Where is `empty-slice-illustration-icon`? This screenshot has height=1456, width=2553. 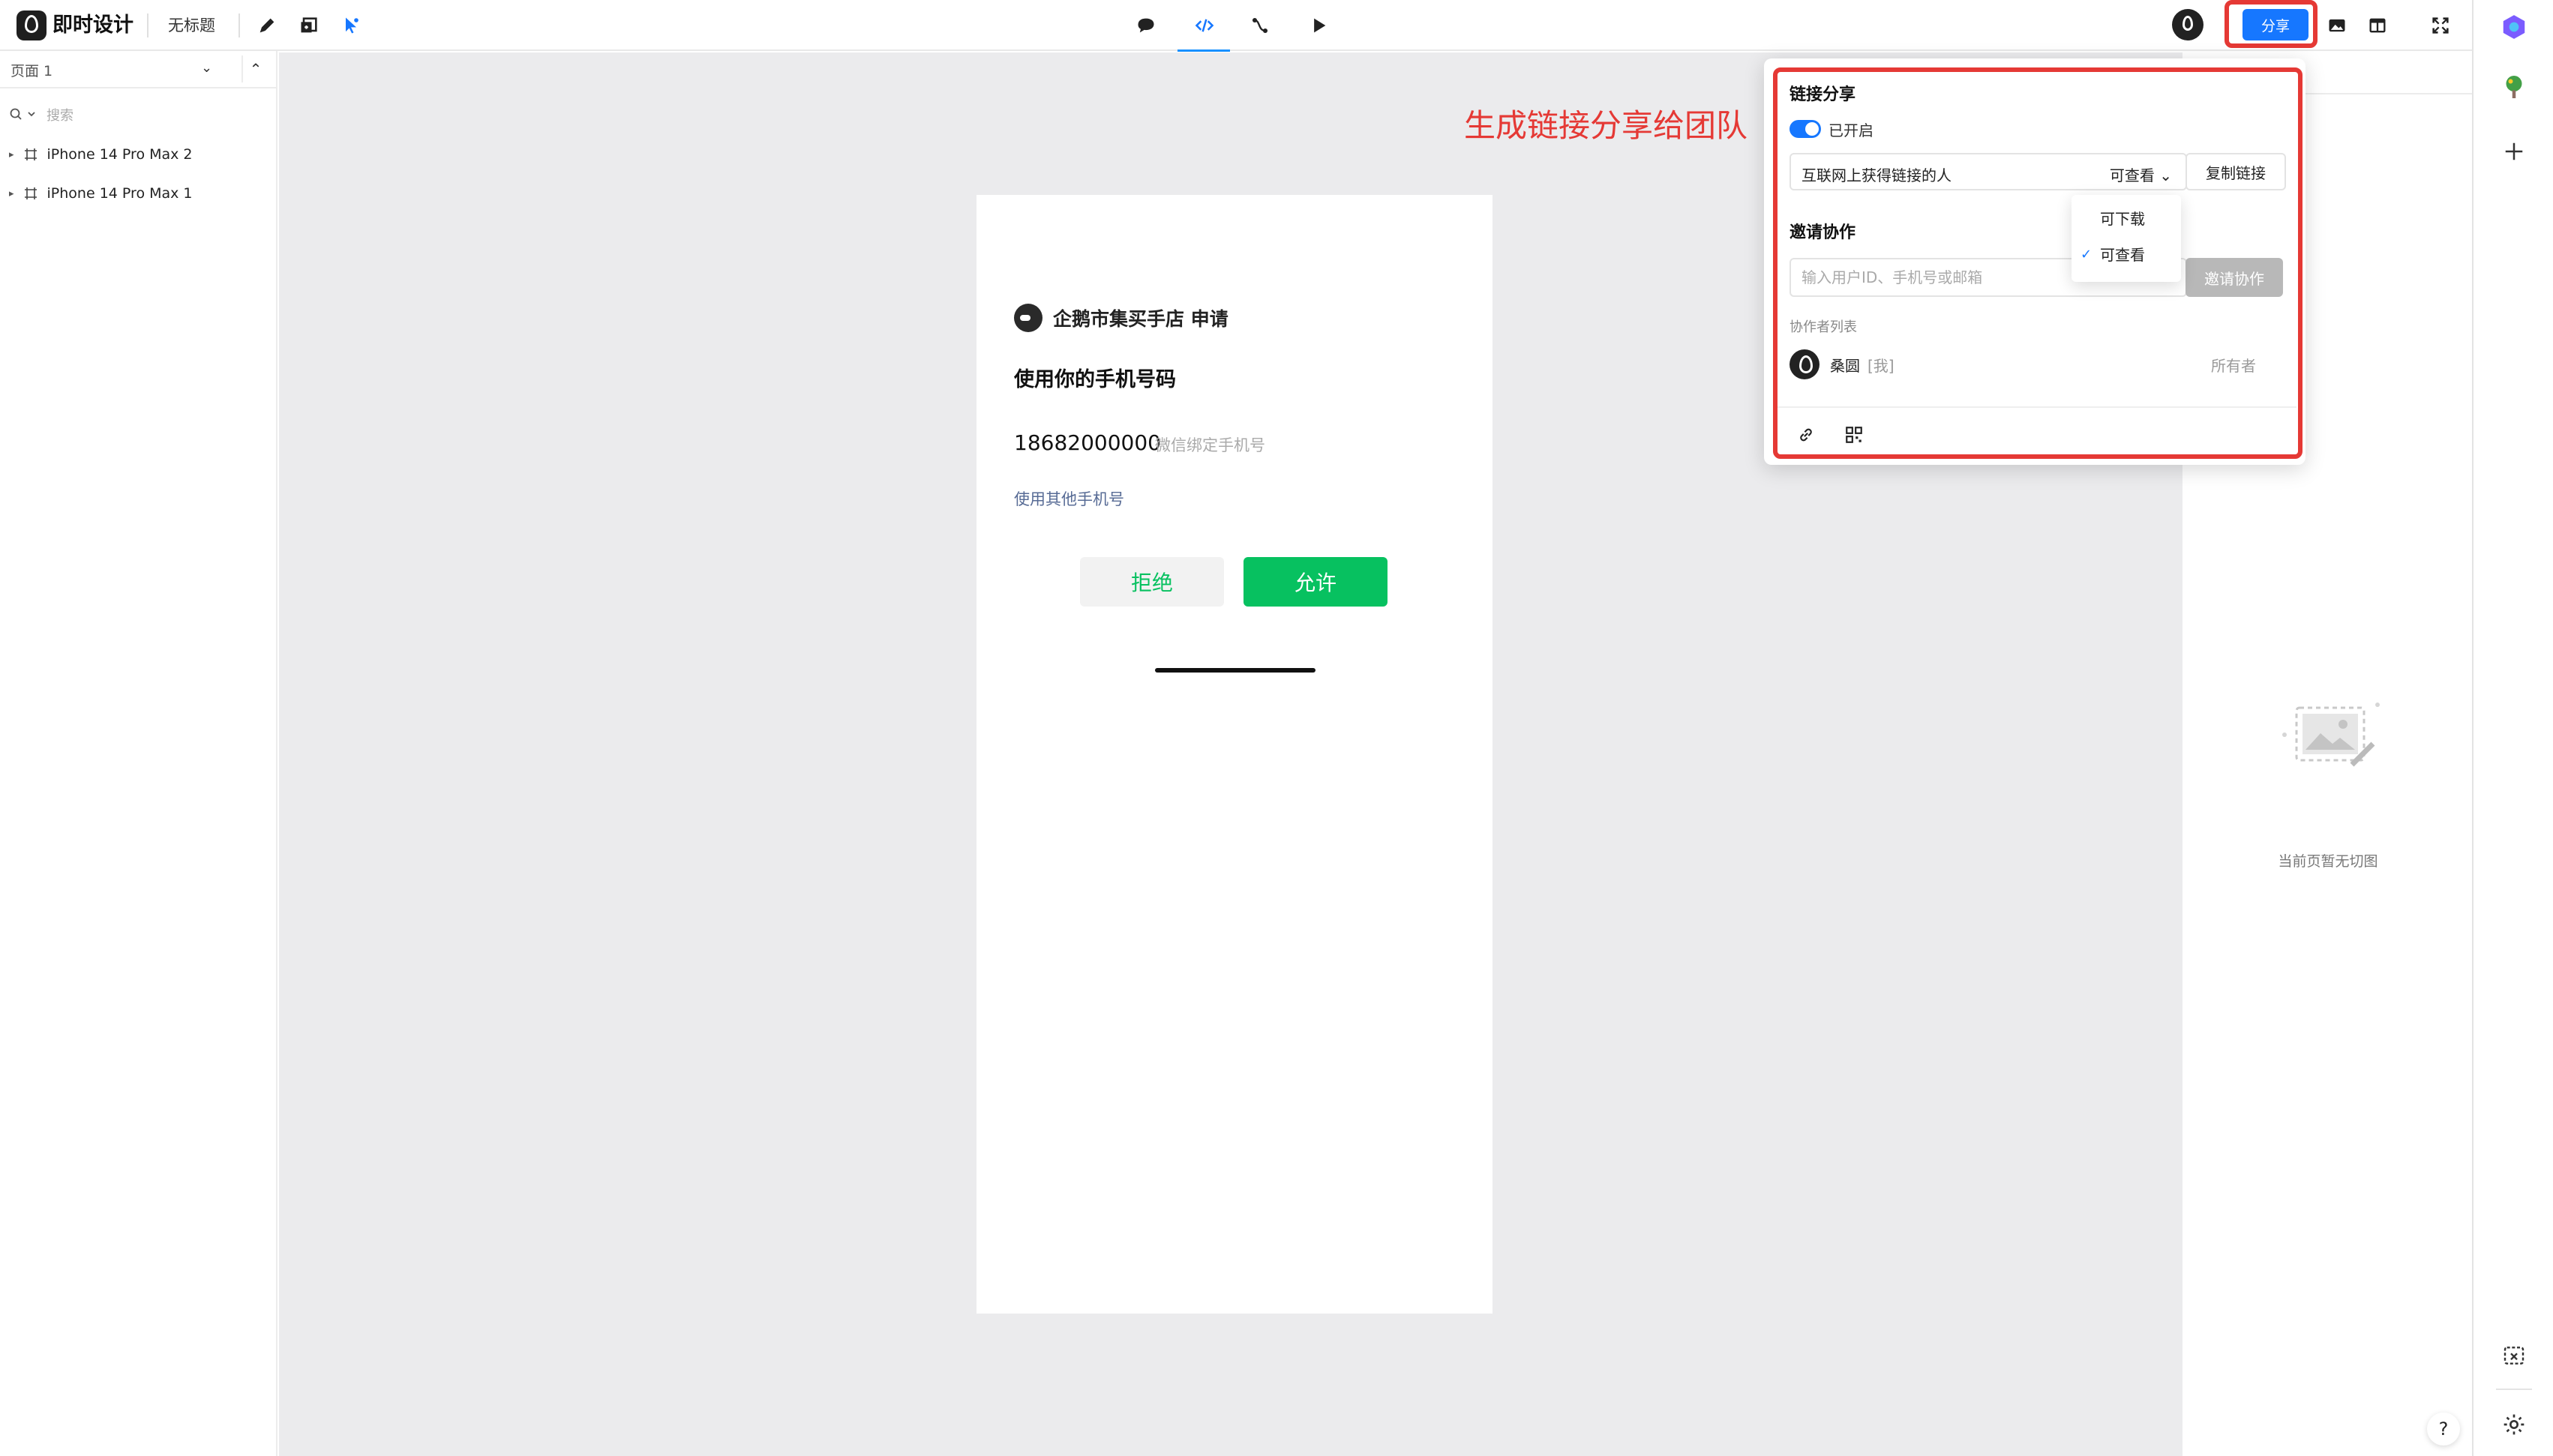 empty-slice-illustration-icon is located at coordinates (2331, 735).